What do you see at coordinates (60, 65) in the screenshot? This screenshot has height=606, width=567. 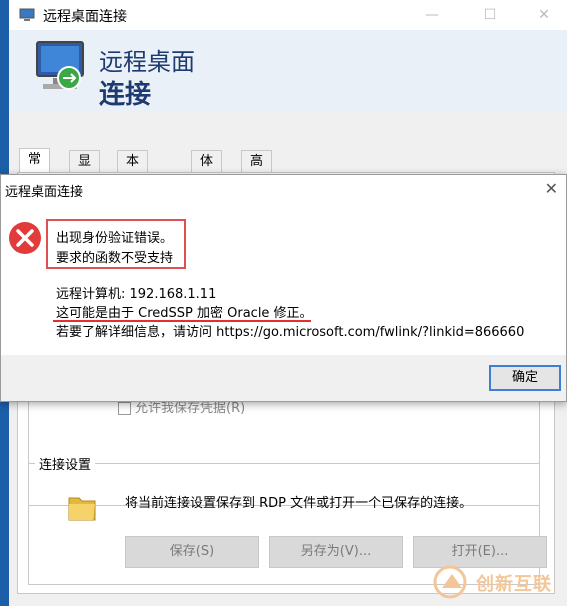 I see `rdp-monitor-icon` at bounding box center [60, 65].